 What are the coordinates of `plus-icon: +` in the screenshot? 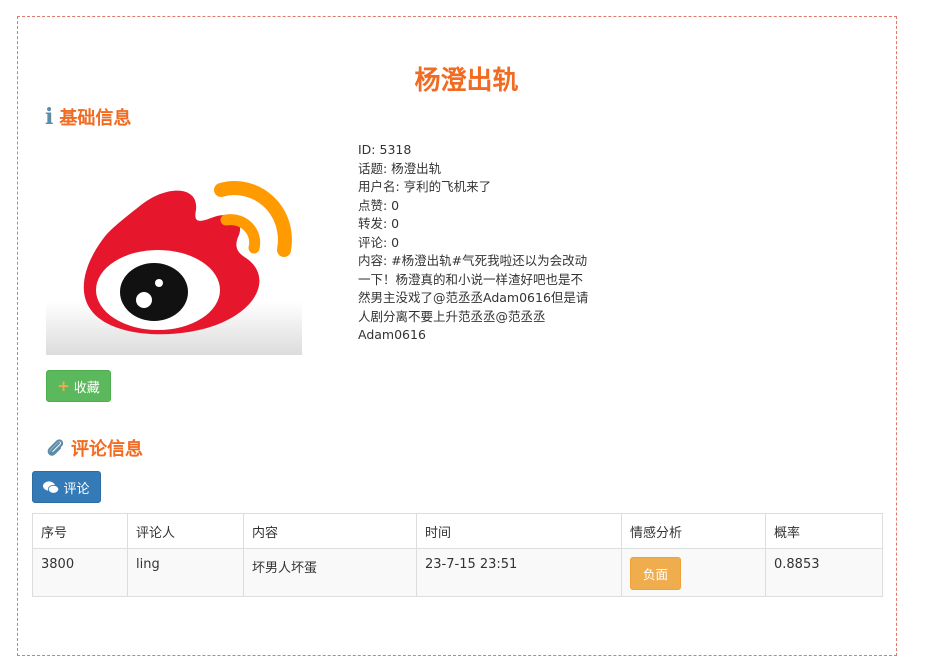 It's located at (63, 386).